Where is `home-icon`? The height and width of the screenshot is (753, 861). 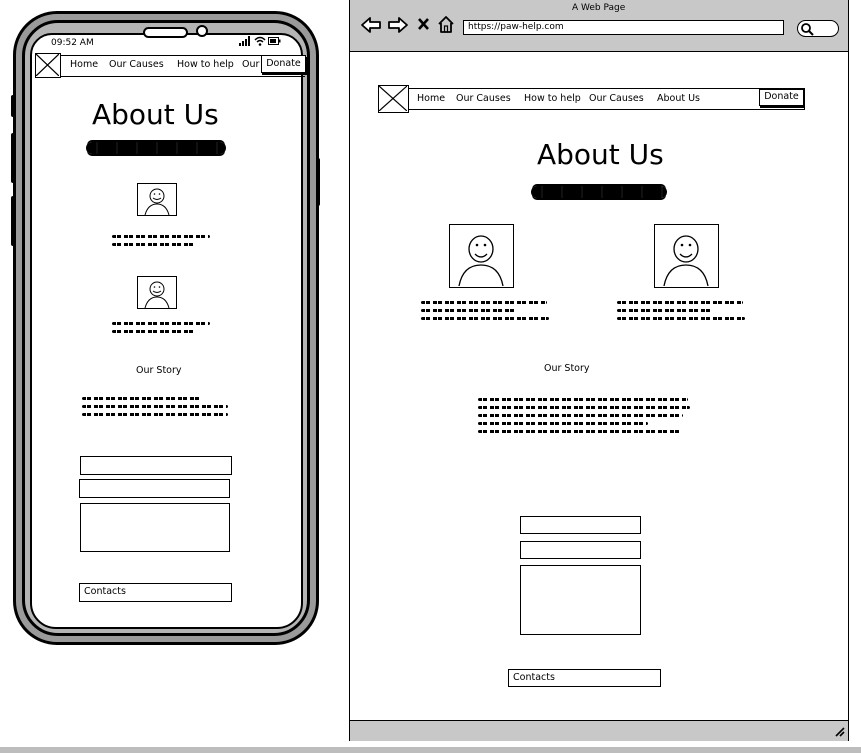
home-icon is located at coordinates (446, 24).